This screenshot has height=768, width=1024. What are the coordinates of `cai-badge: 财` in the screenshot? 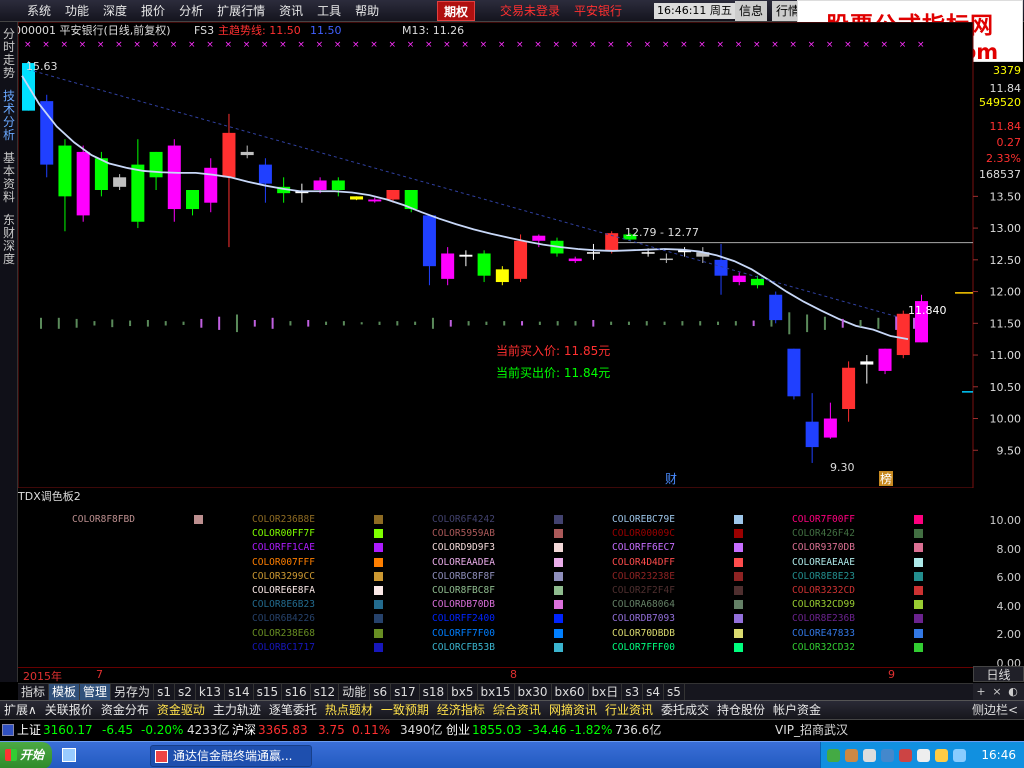 It's located at (671, 479).